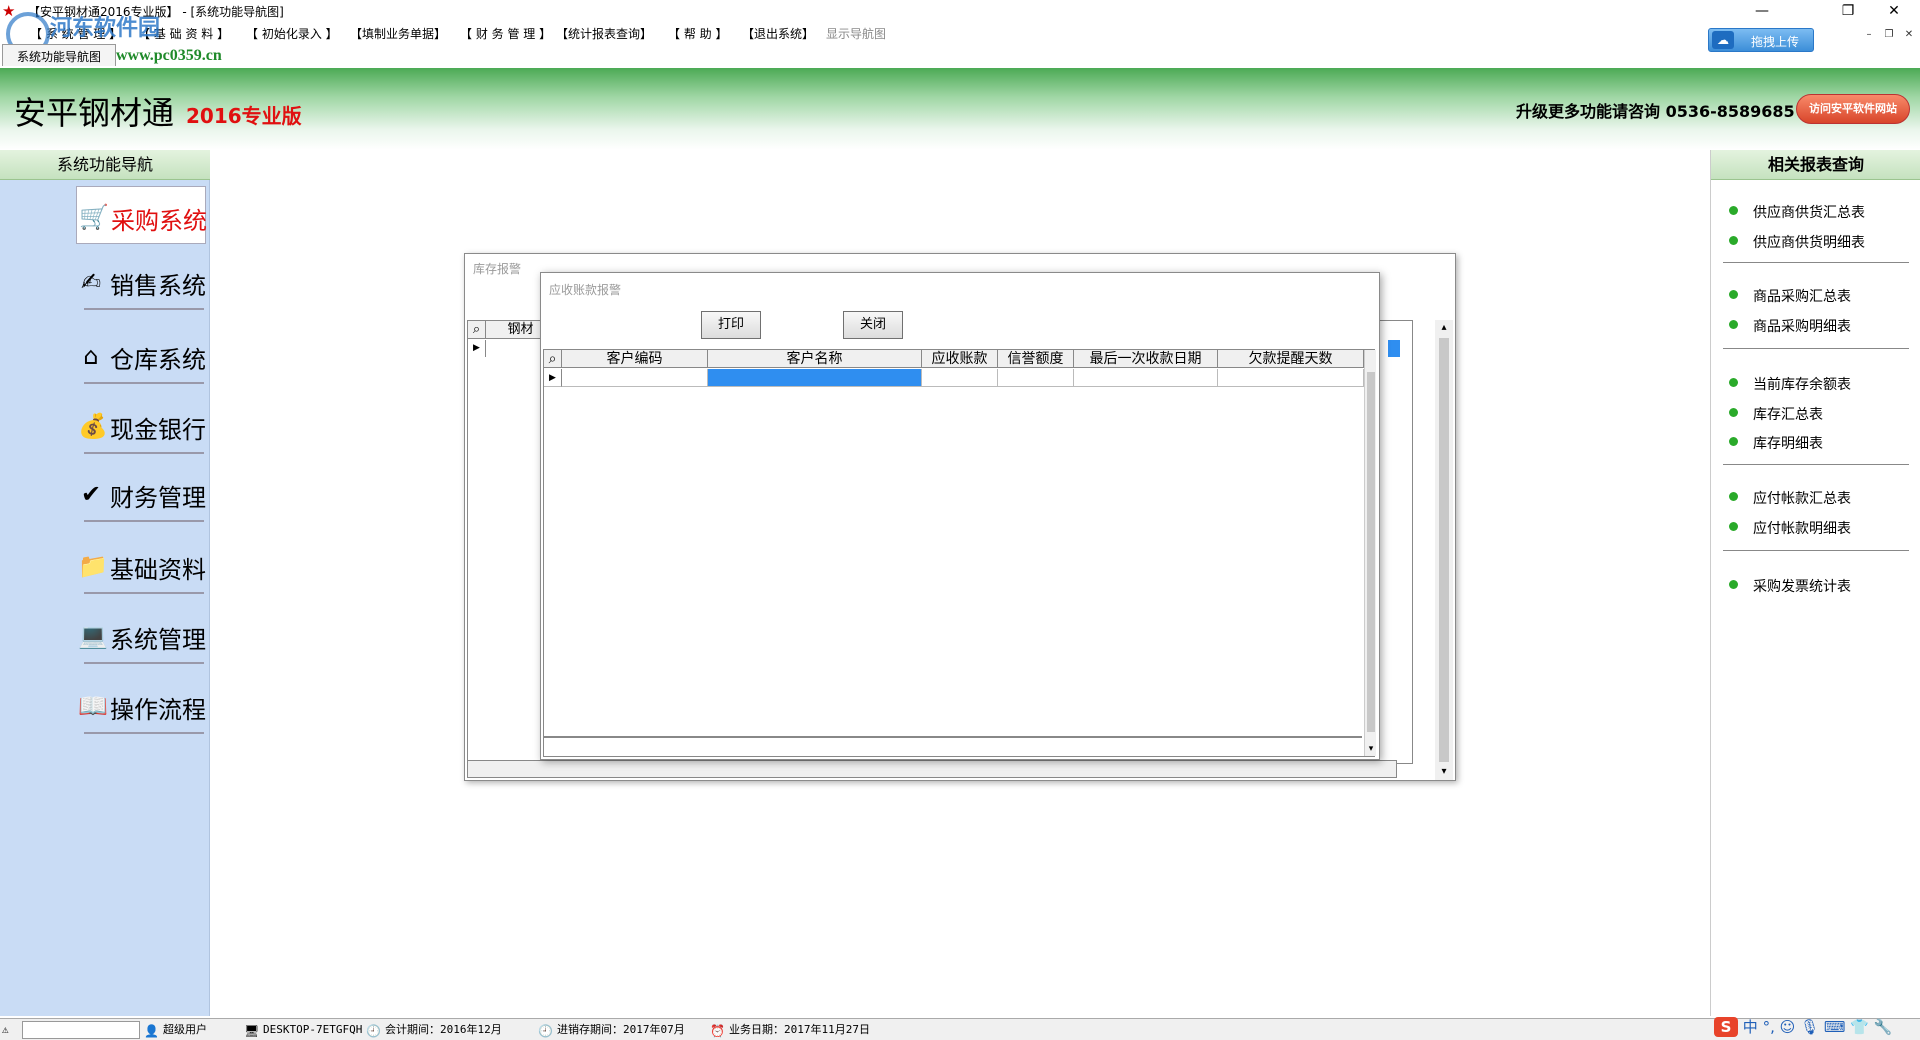 The image size is (1920, 1040). What do you see at coordinates (141, 565) in the screenshot?
I see `nav-item-basic-data: 📁 基础资料` at bounding box center [141, 565].